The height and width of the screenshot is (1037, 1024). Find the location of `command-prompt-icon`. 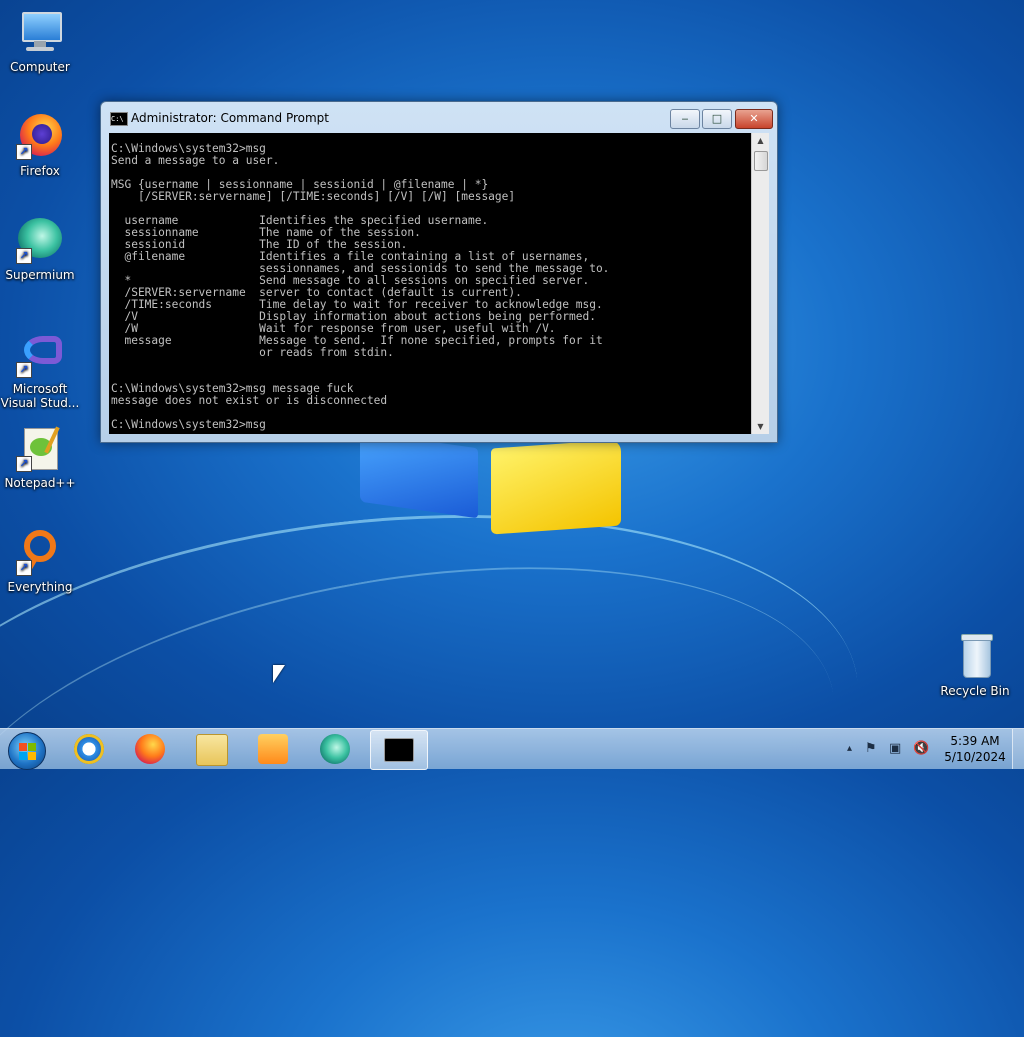

command-prompt-icon is located at coordinates (399, 750).